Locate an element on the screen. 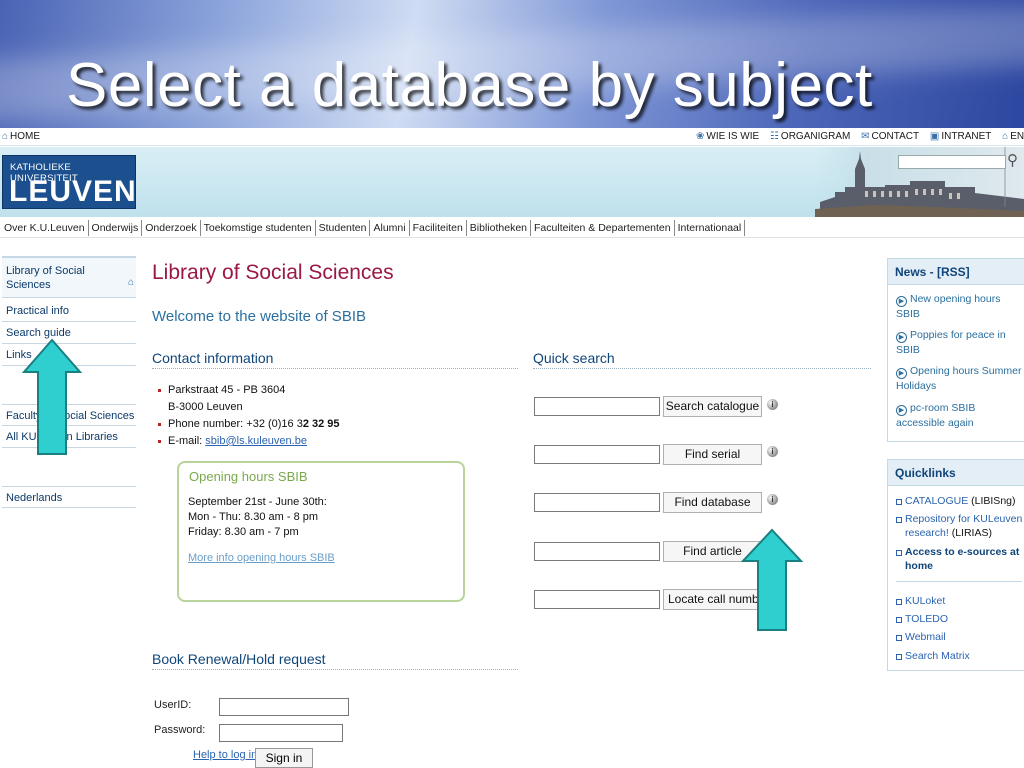 The image size is (1024, 768). quicklink-e-sources: Access to e-sources at home is located at coordinates (959, 563).